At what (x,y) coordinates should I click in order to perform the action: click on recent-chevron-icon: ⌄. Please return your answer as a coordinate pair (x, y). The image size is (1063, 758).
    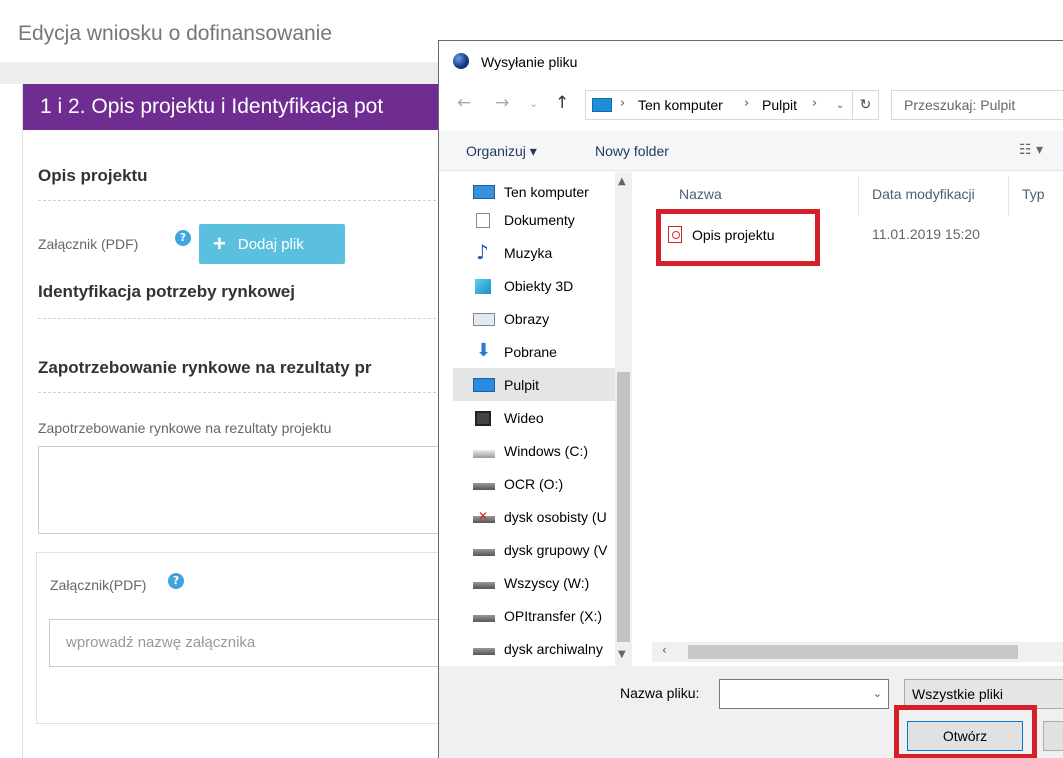
    Looking at the image, I should click on (533, 103).